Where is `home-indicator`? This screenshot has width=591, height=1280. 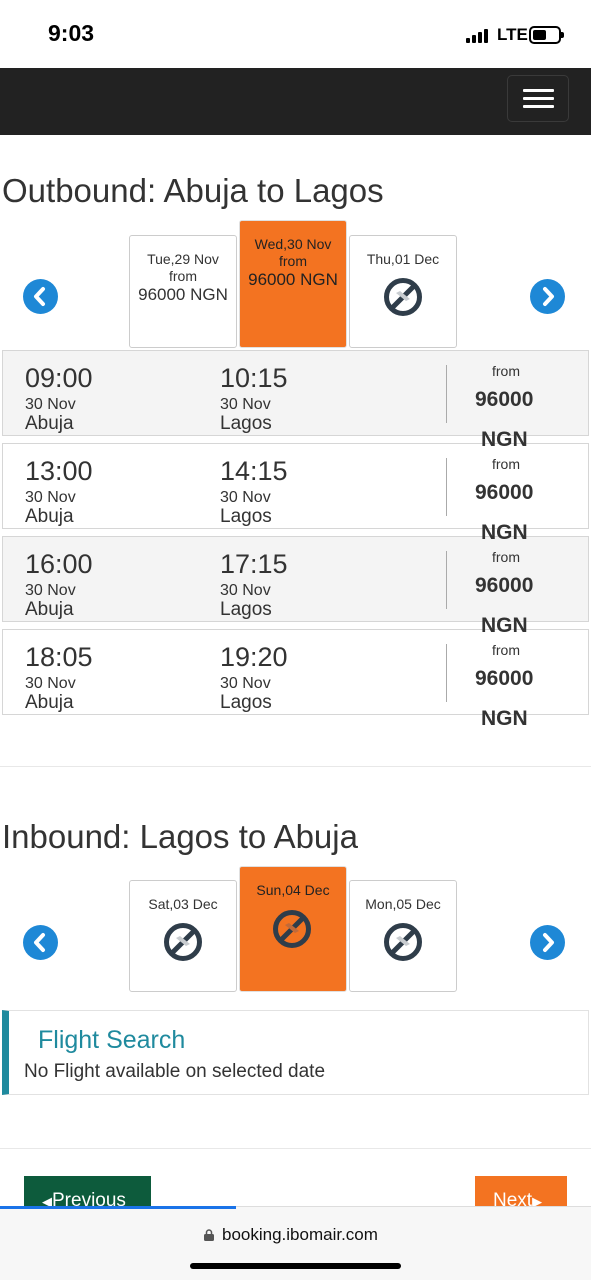
home-indicator is located at coordinates (295, 1266).